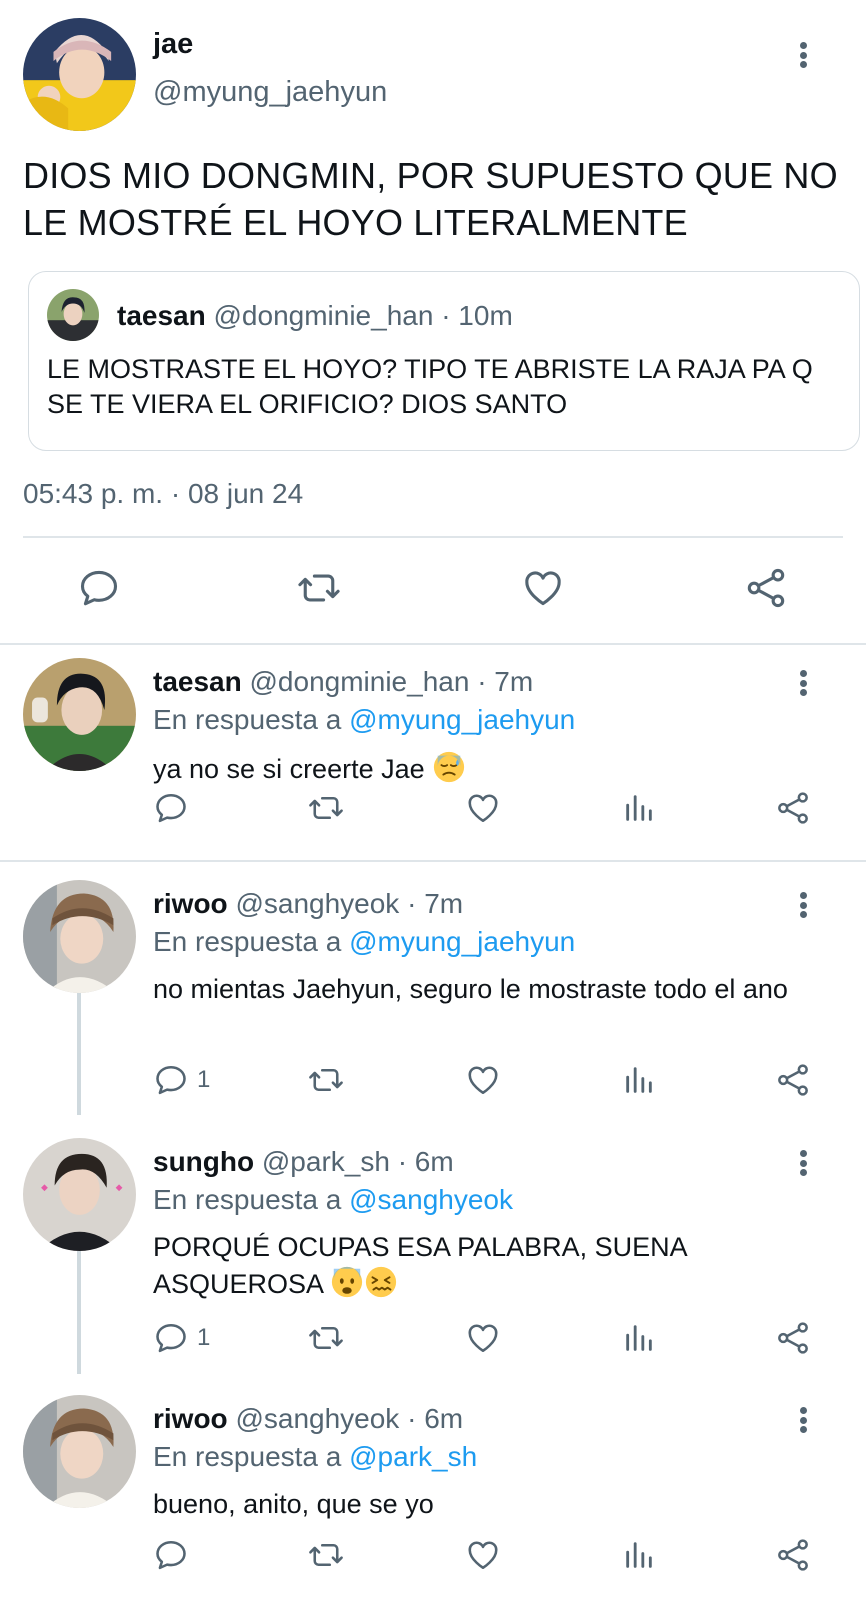 This screenshot has width=866, height=1600. Describe the element at coordinates (315, 316) in the screenshot. I see `quote-header: taesan @dongminie_han · 10m` at that location.